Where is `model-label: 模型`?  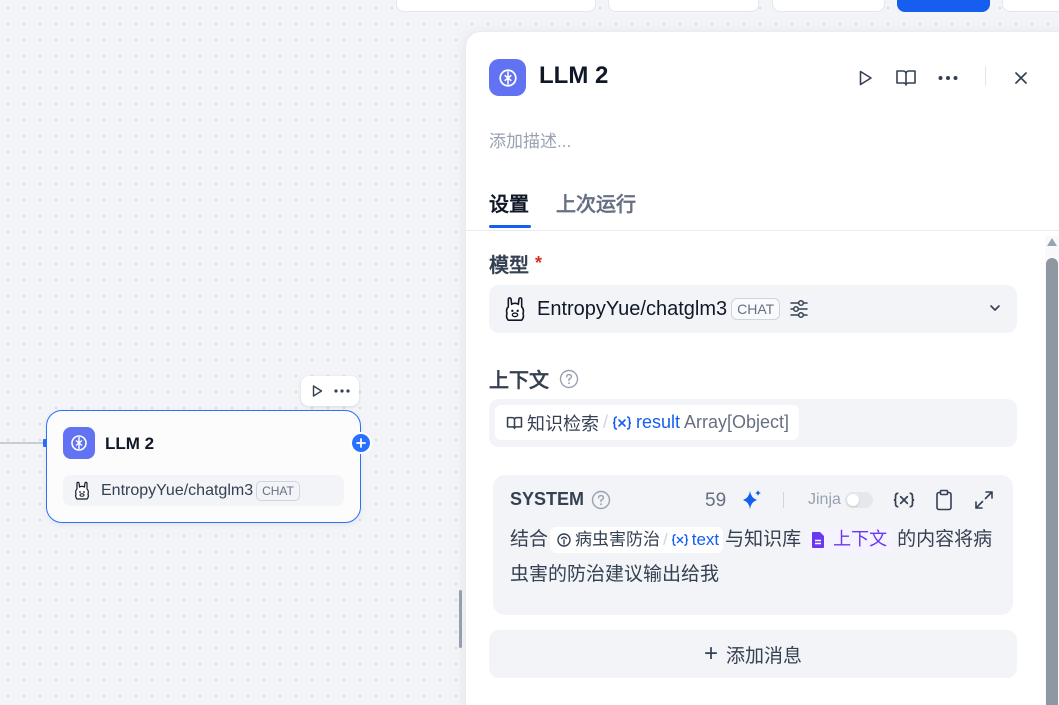
model-label: 模型 is located at coordinates (509, 266).